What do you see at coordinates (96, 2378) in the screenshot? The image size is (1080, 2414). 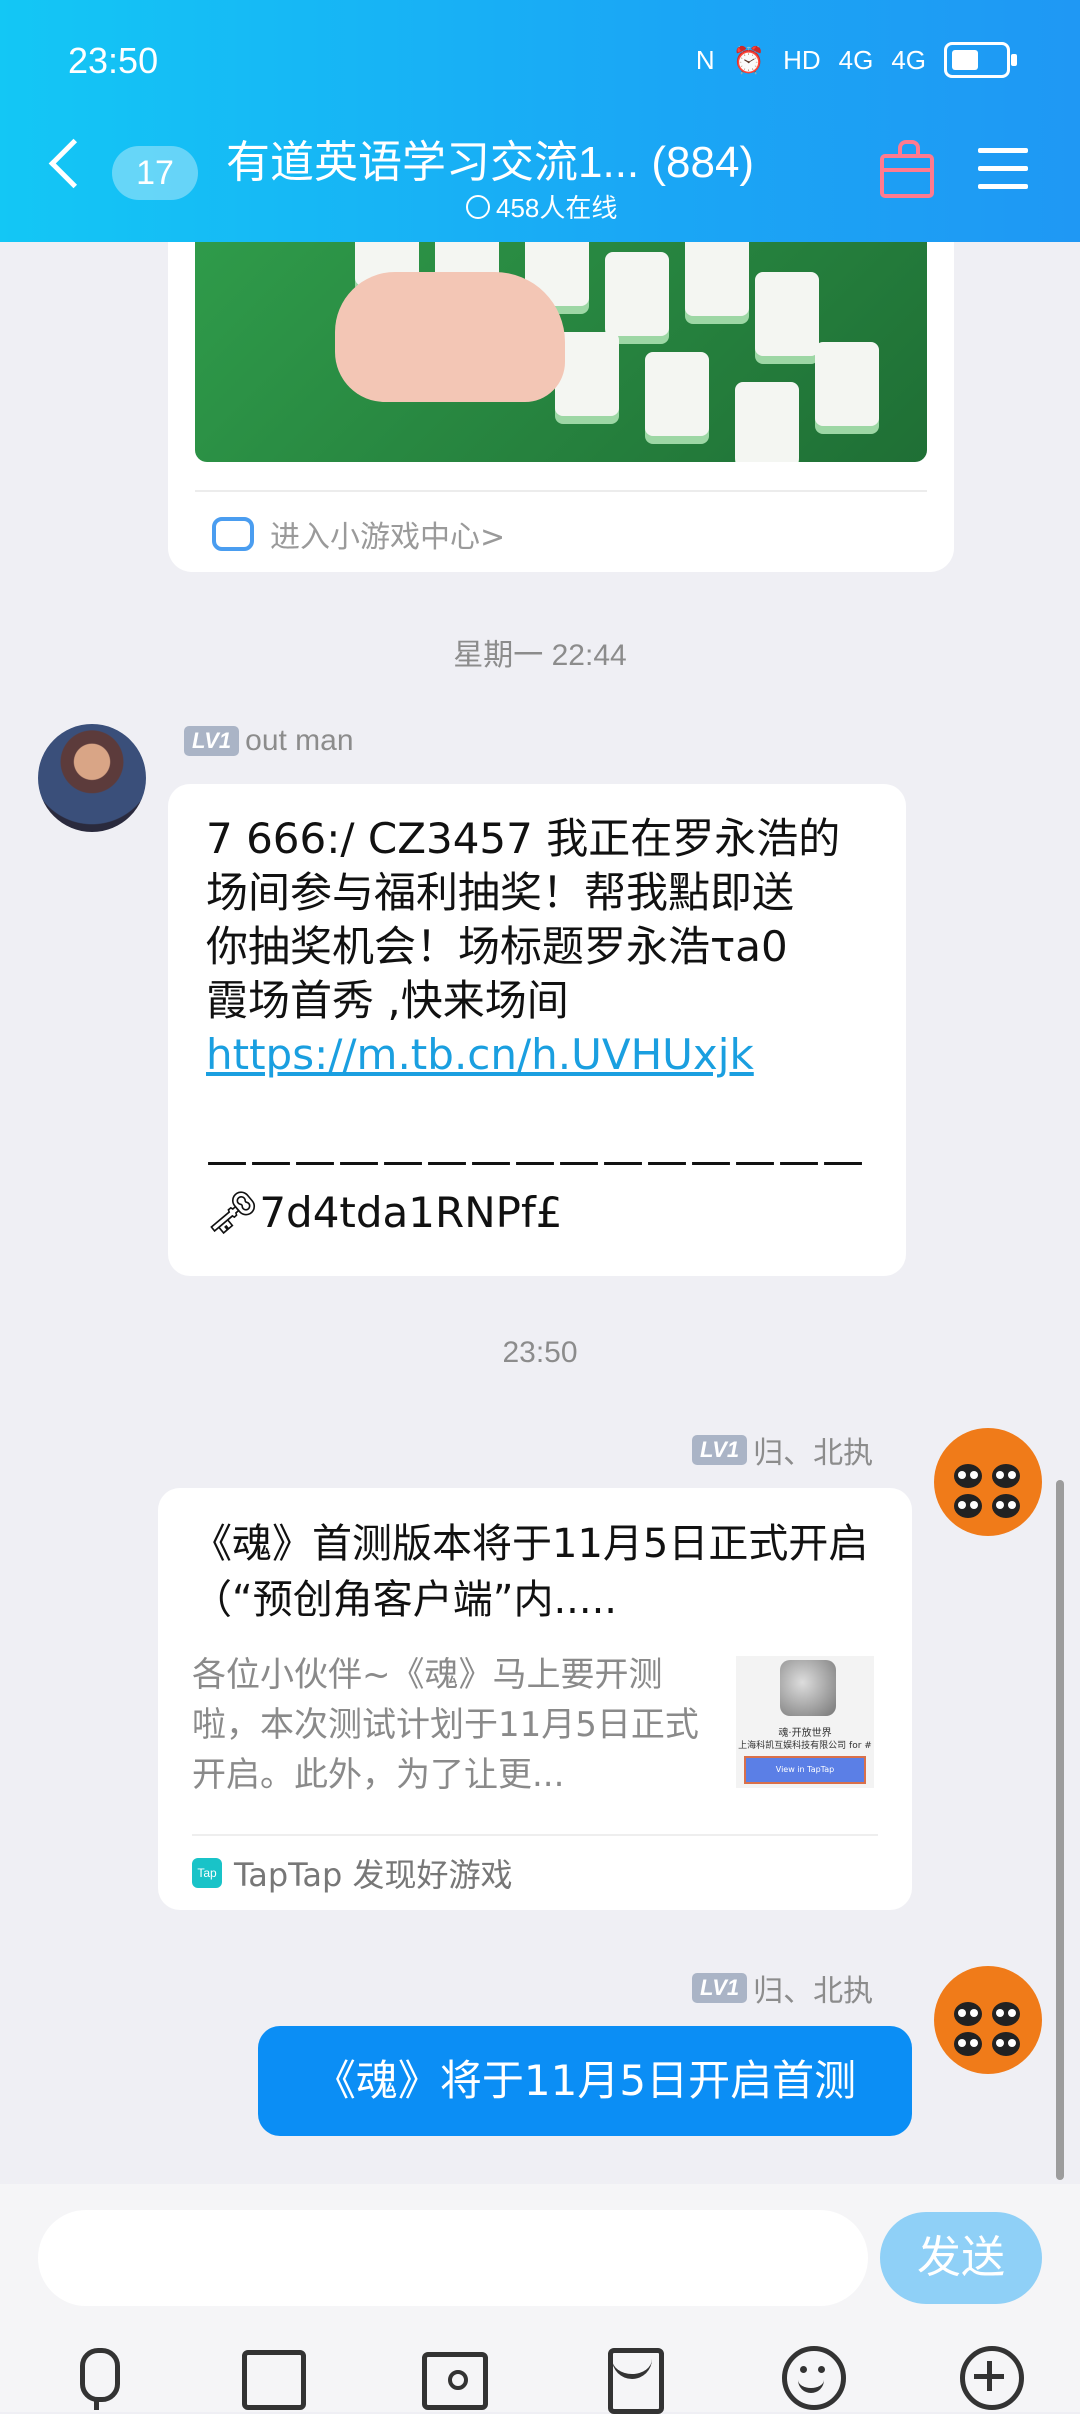 I see `microphone-icon` at bounding box center [96, 2378].